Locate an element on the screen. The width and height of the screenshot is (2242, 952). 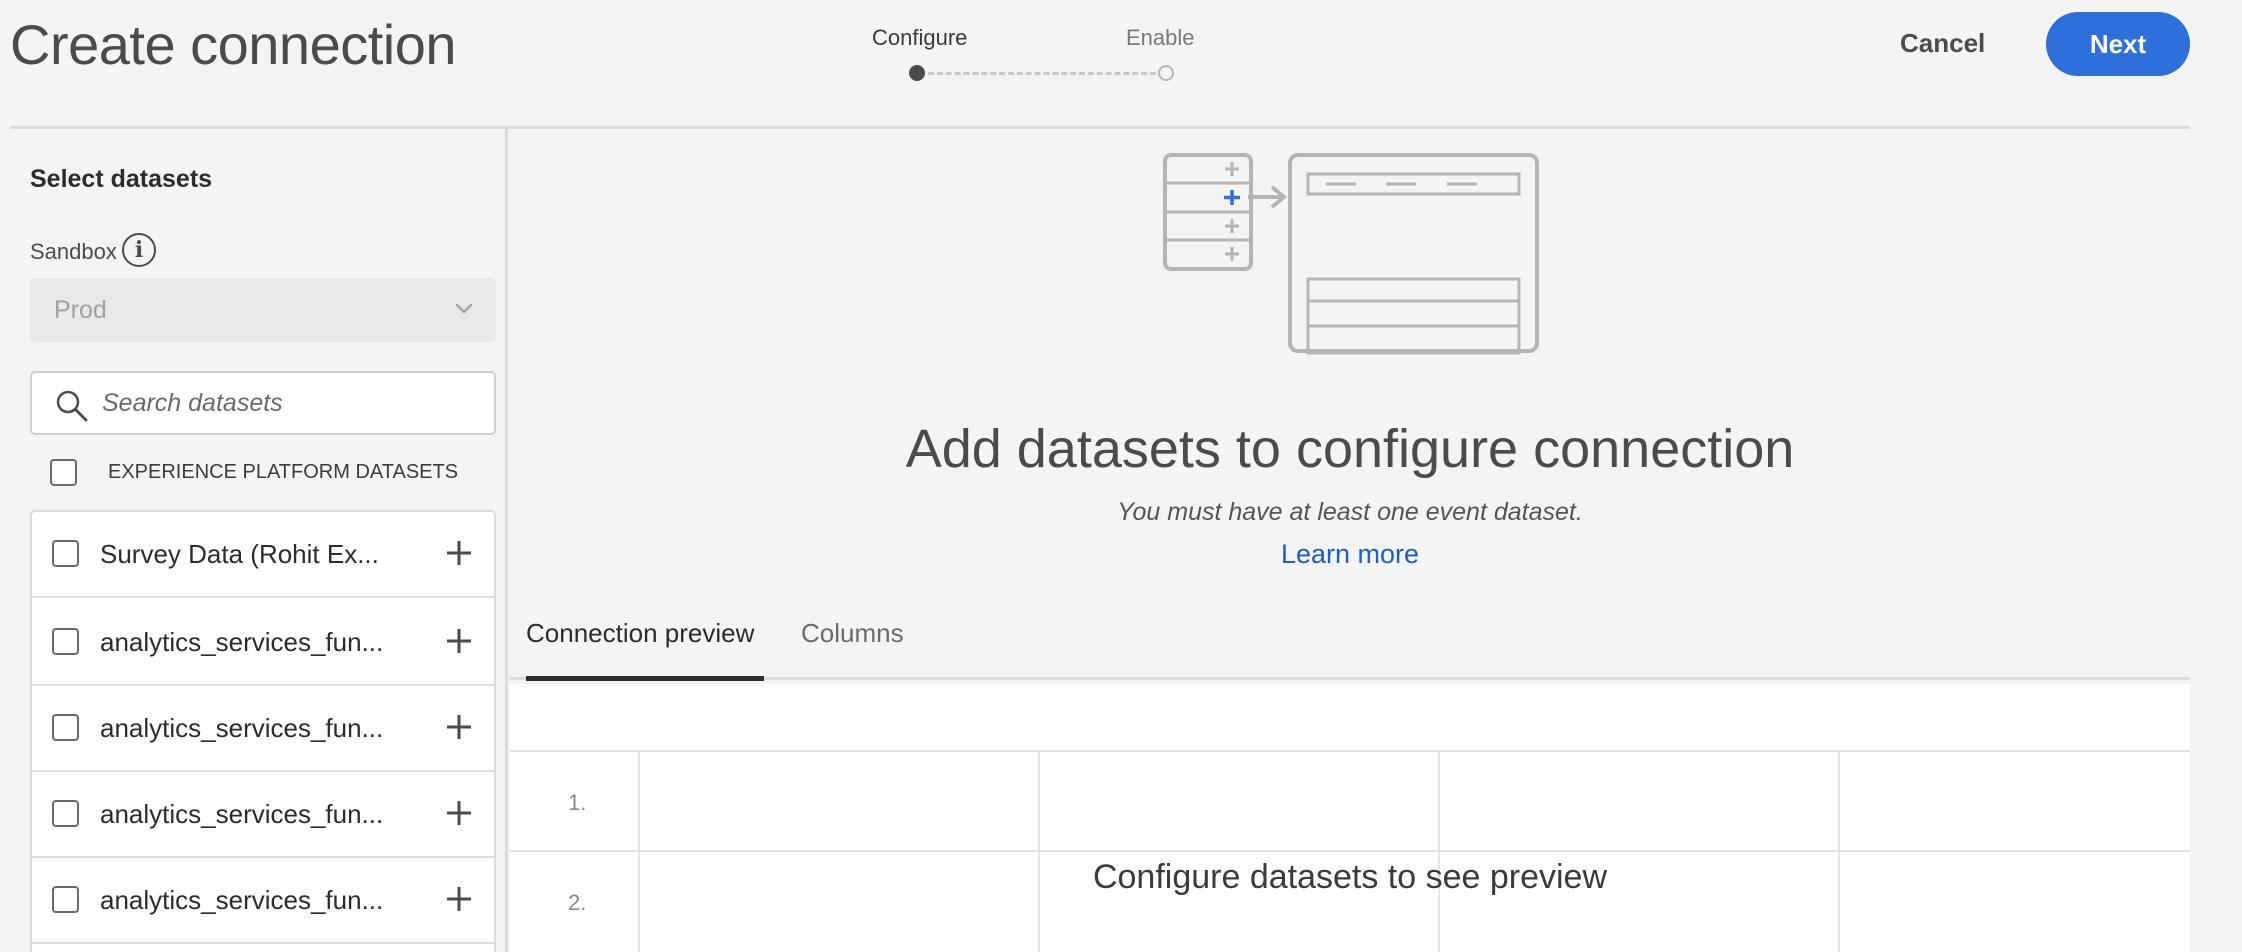
preview-placeholder-message: Configure datasets to see preview is located at coordinates (1350, 877).